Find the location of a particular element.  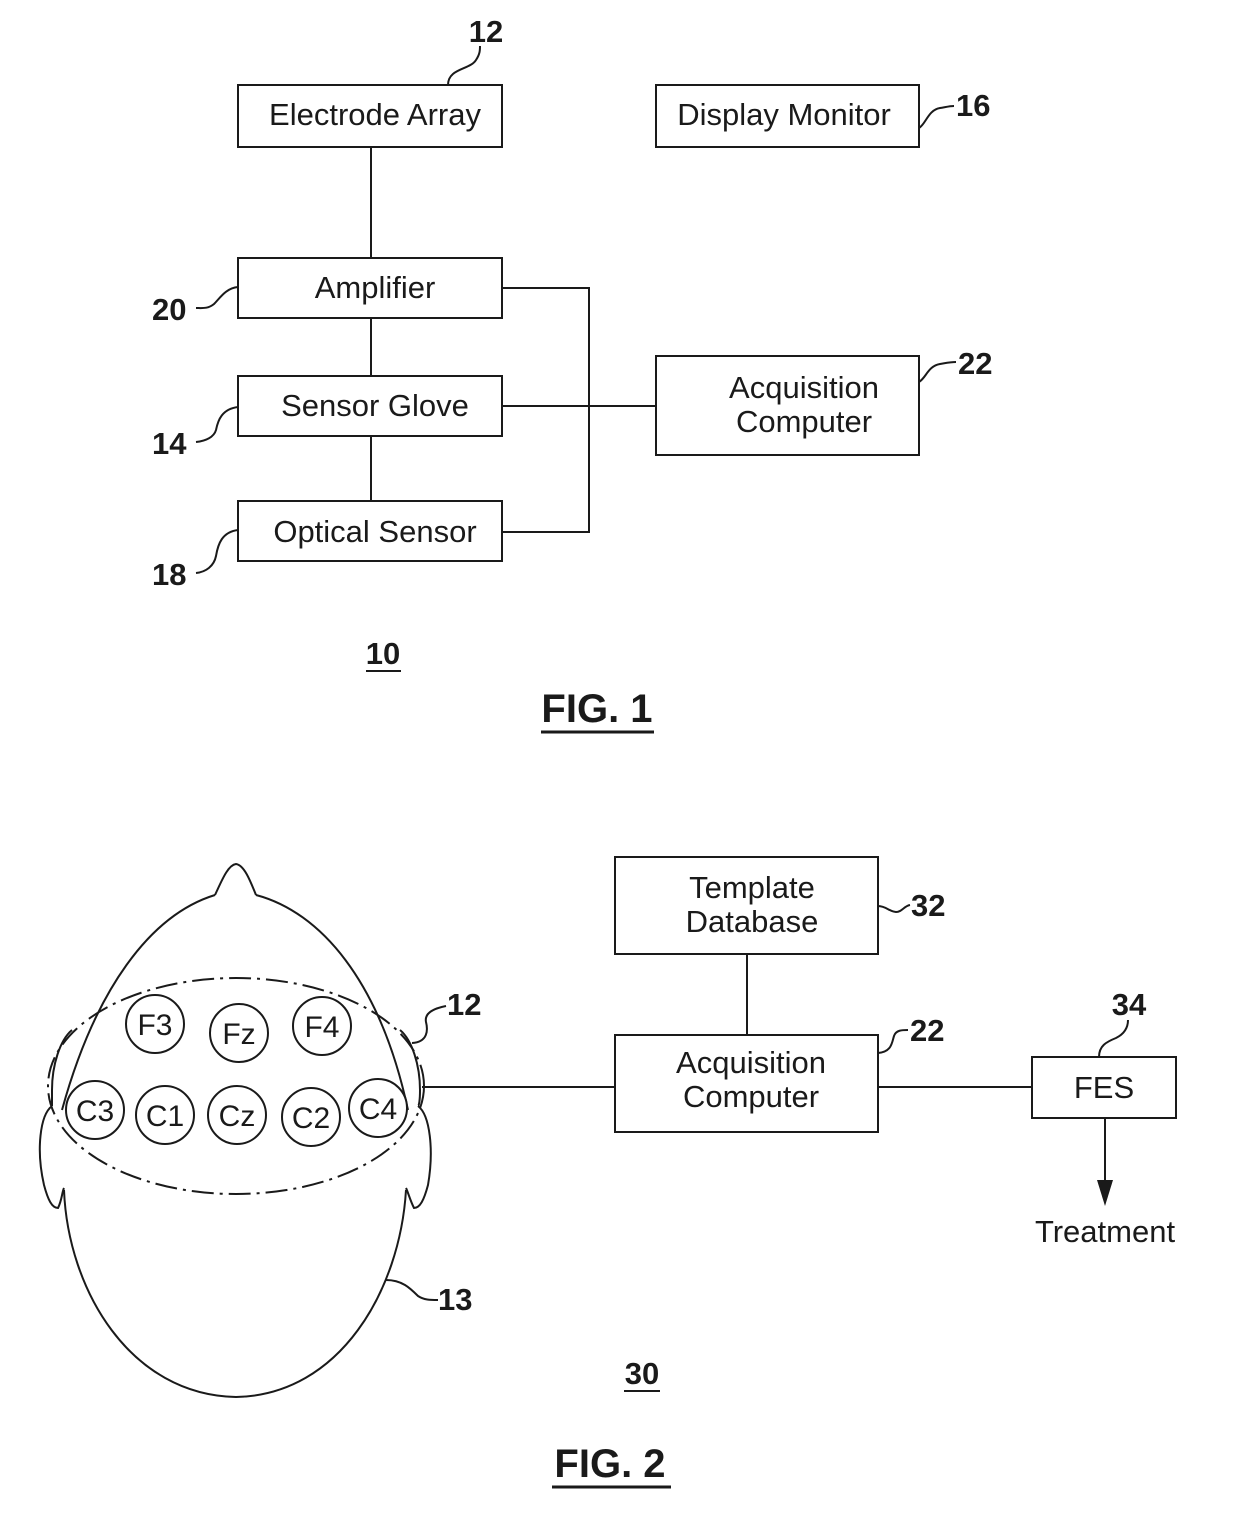

acquisition-label-line2: Computer is located at coordinates (804, 421).